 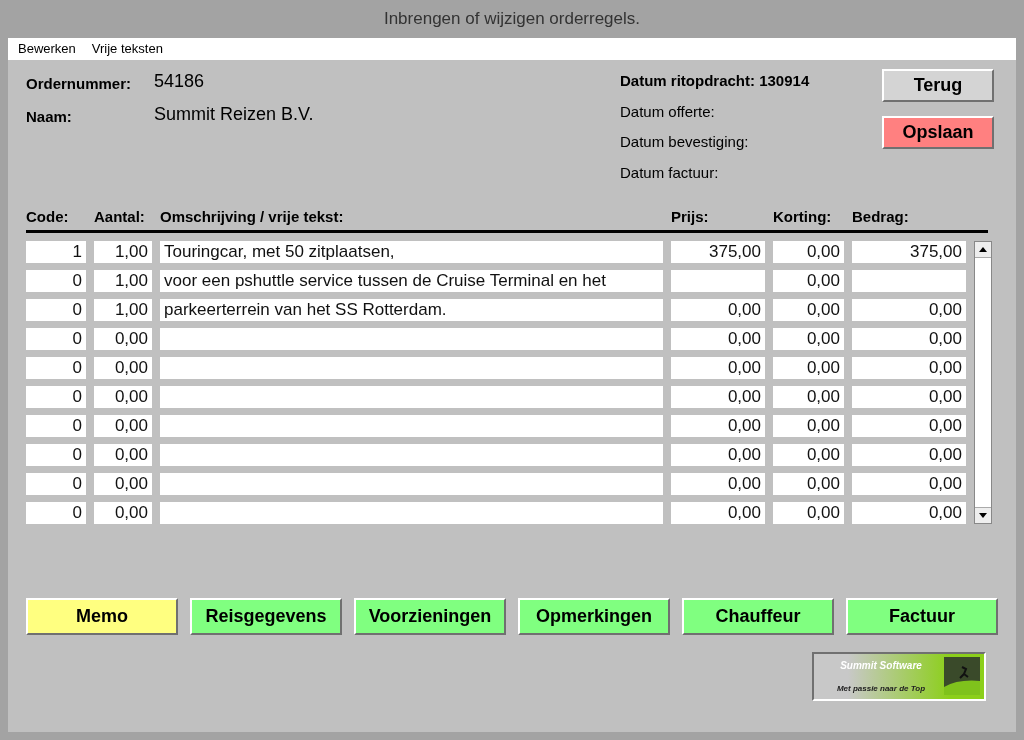 I want to click on column-header: Code:, so click(x=48, y=217).